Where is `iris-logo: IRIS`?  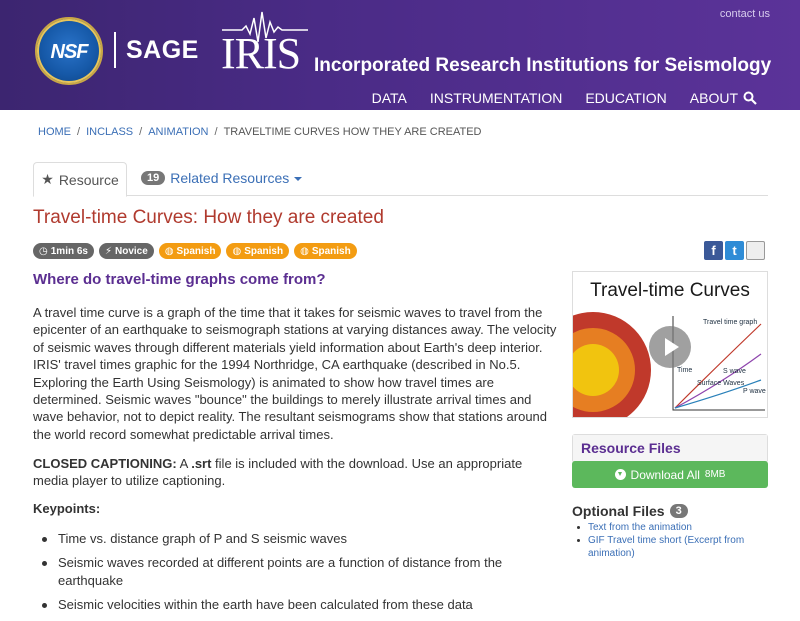
iris-logo: IRIS is located at coordinates (261, 53).